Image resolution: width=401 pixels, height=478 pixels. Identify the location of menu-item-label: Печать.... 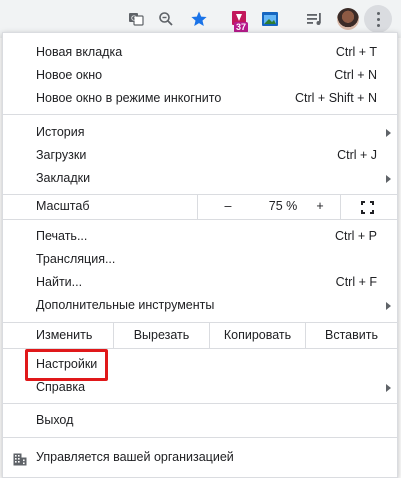
(62, 236).